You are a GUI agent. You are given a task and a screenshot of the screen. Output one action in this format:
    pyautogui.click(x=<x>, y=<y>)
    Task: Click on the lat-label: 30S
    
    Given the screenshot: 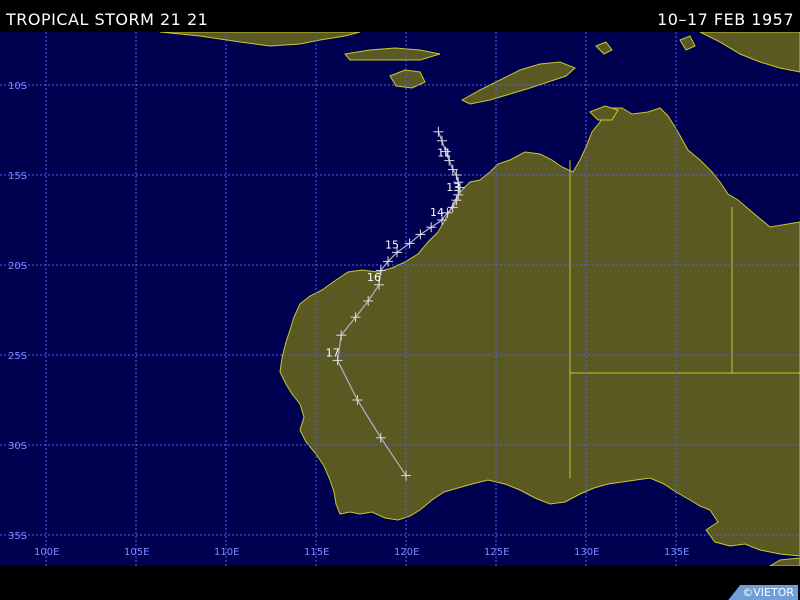 What is the action you would take?
    pyautogui.click(x=17, y=446)
    